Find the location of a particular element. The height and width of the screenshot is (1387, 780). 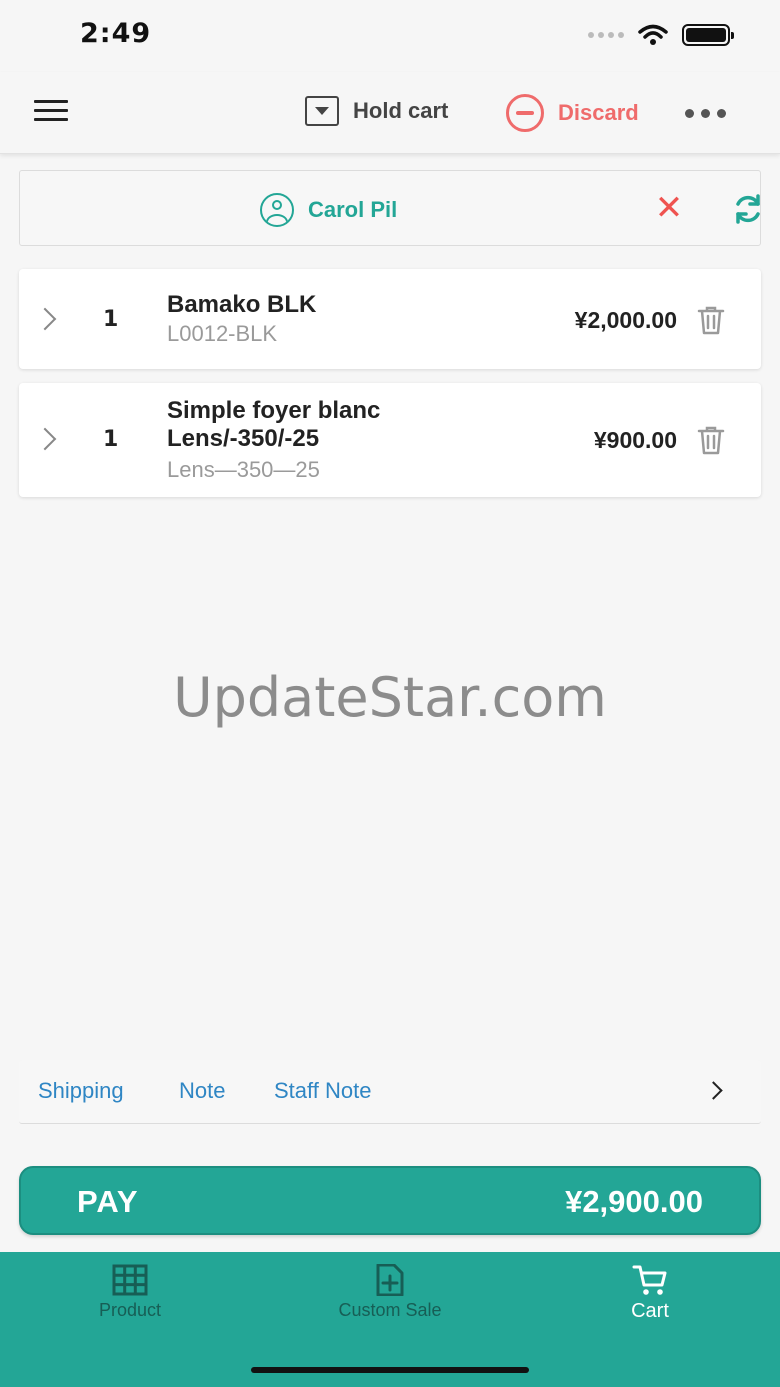

tab-custom-sale: Custom Sale is located at coordinates (390, 1292).